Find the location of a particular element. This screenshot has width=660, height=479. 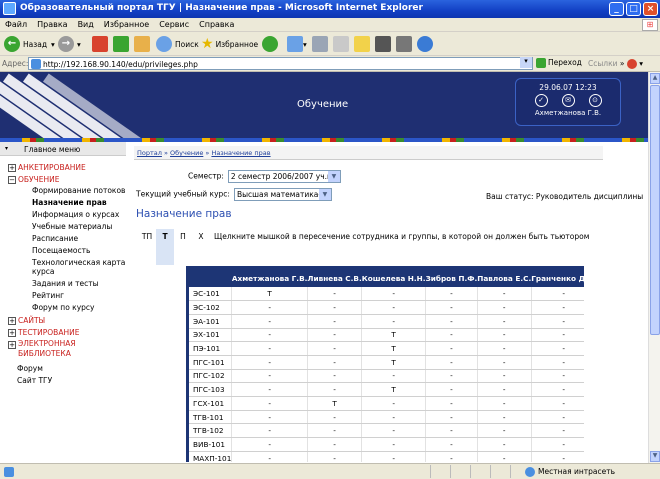

address-dropdown-icon: ▾ is located at coordinates (526, 62).